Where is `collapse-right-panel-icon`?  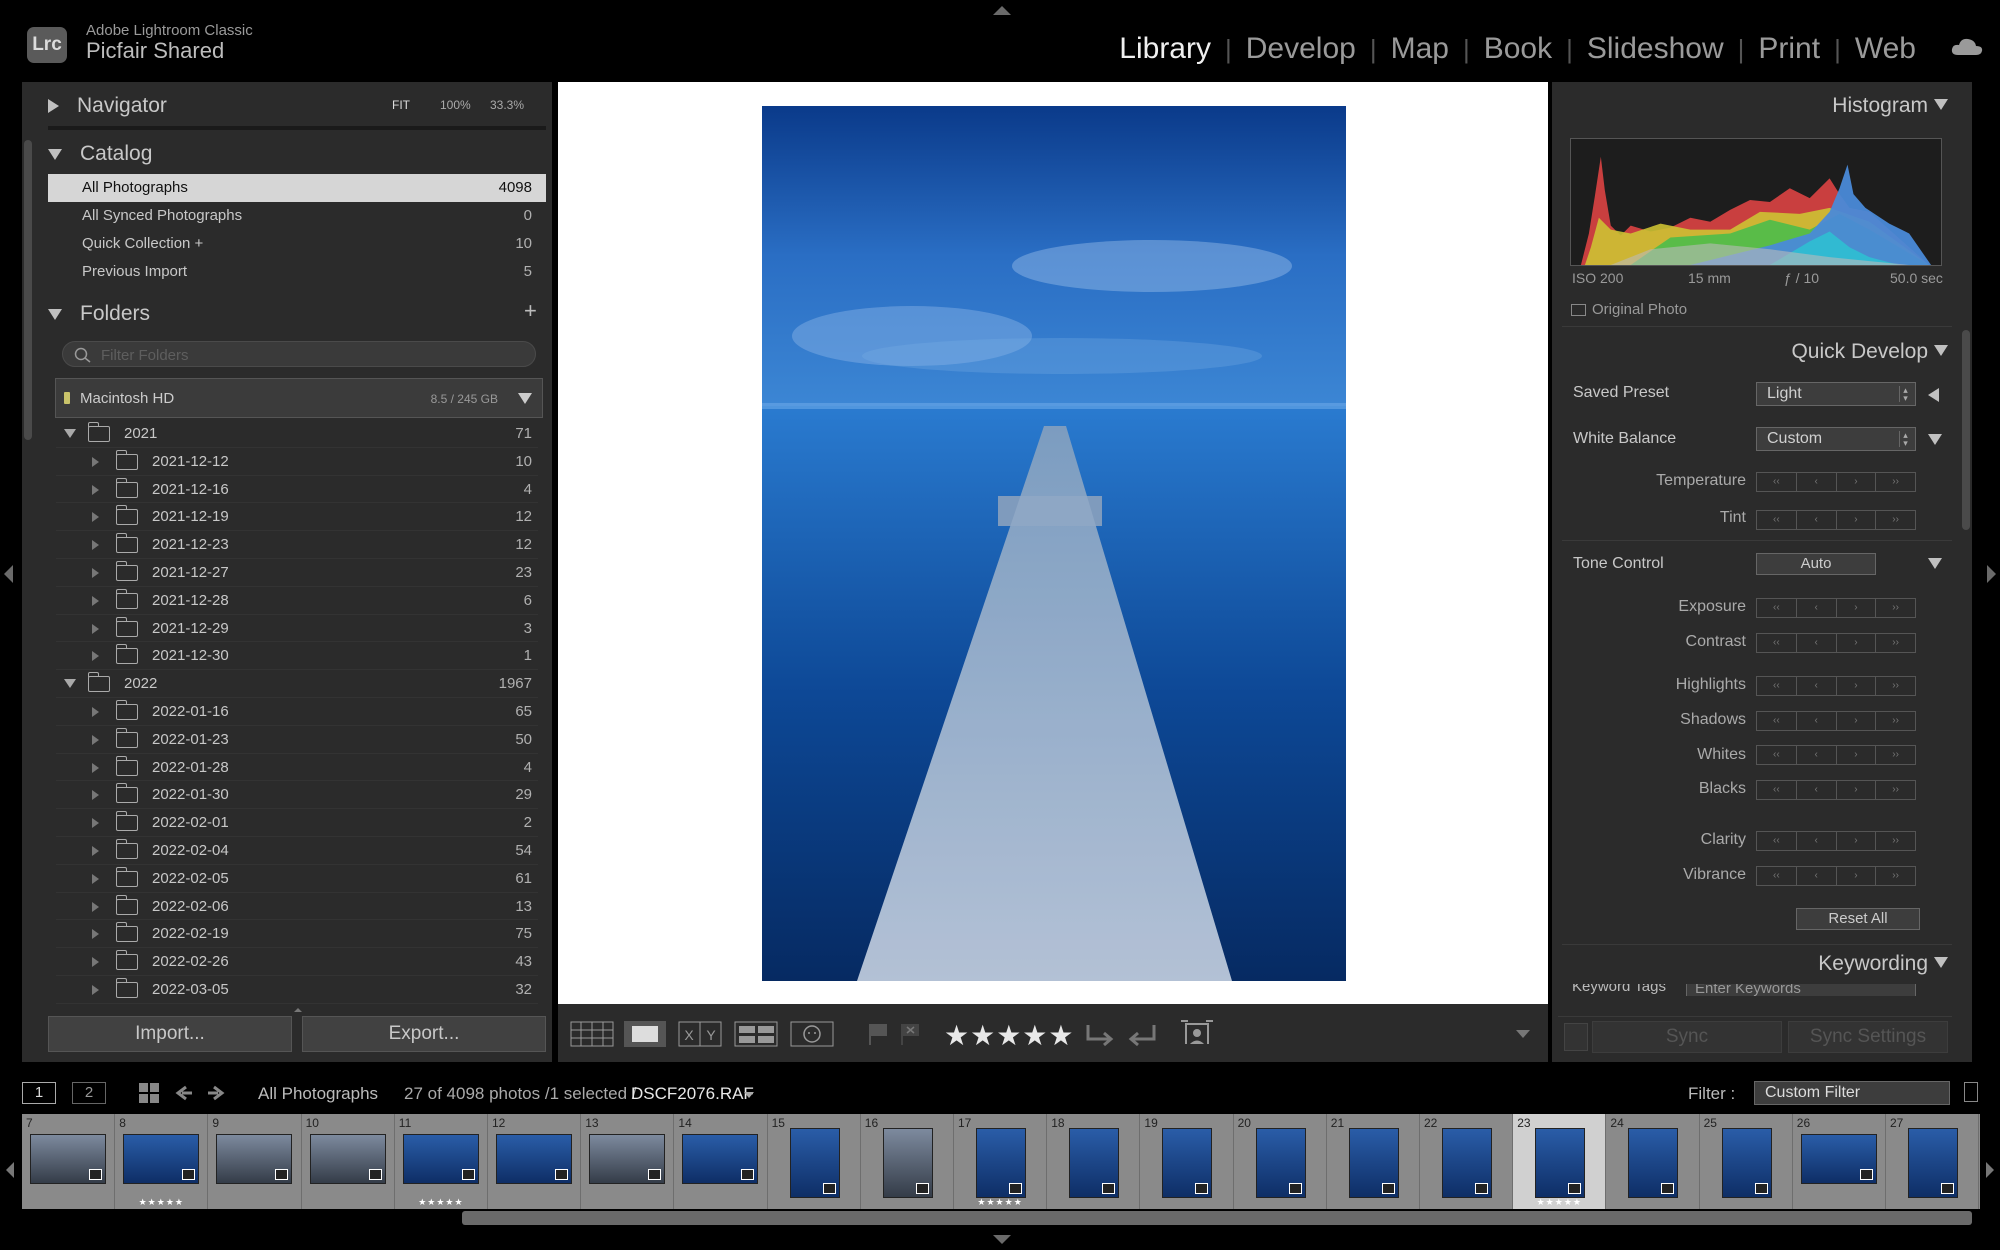
collapse-right-panel-icon is located at coordinates (1991, 574).